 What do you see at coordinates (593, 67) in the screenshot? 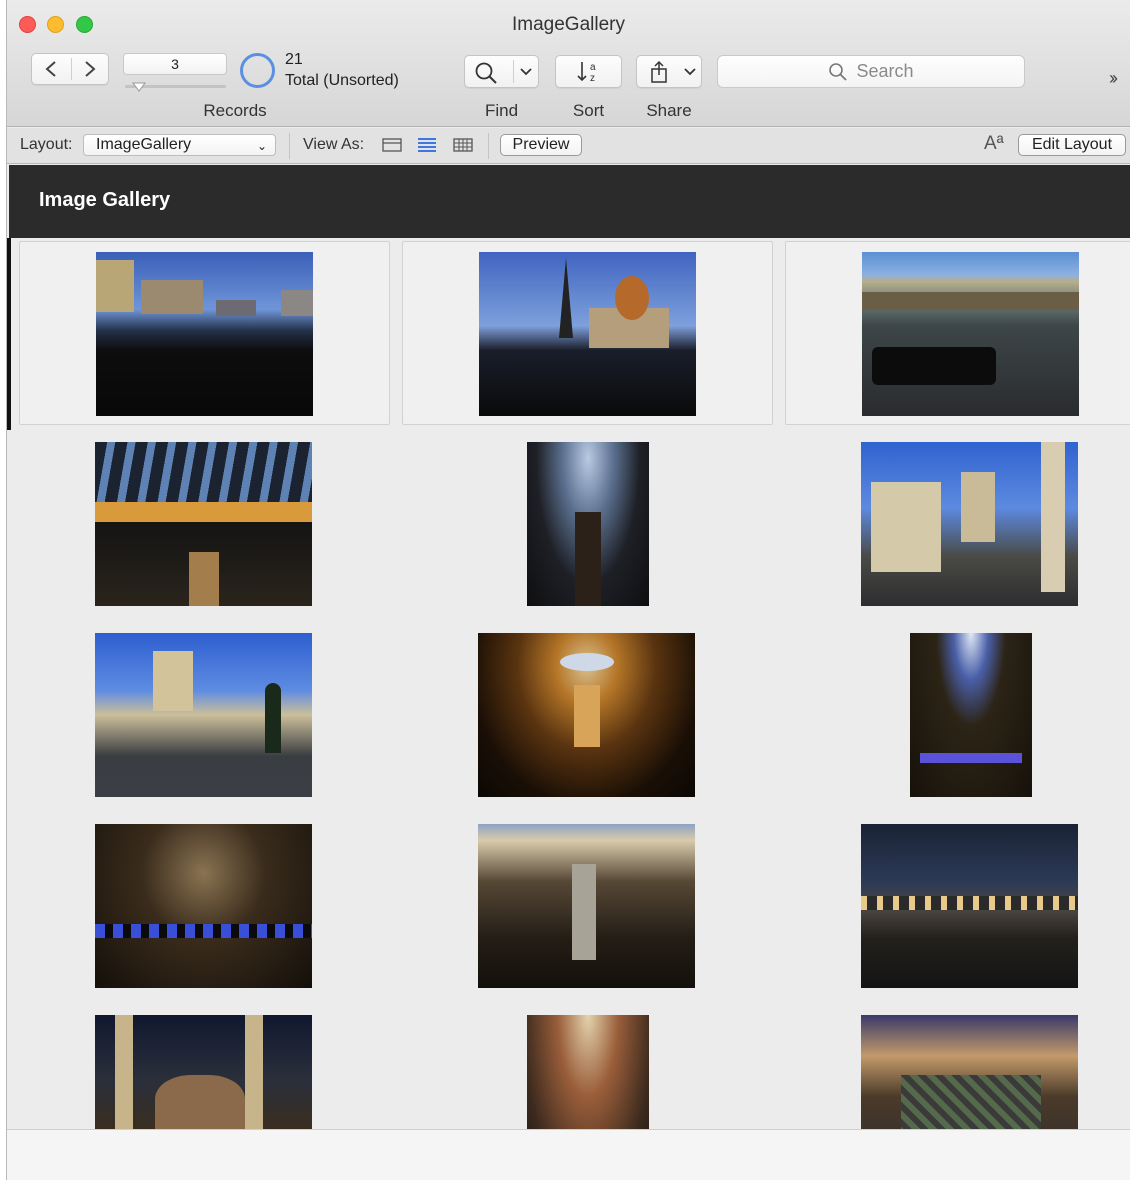
I see `svg-text: a` at bounding box center [593, 67].